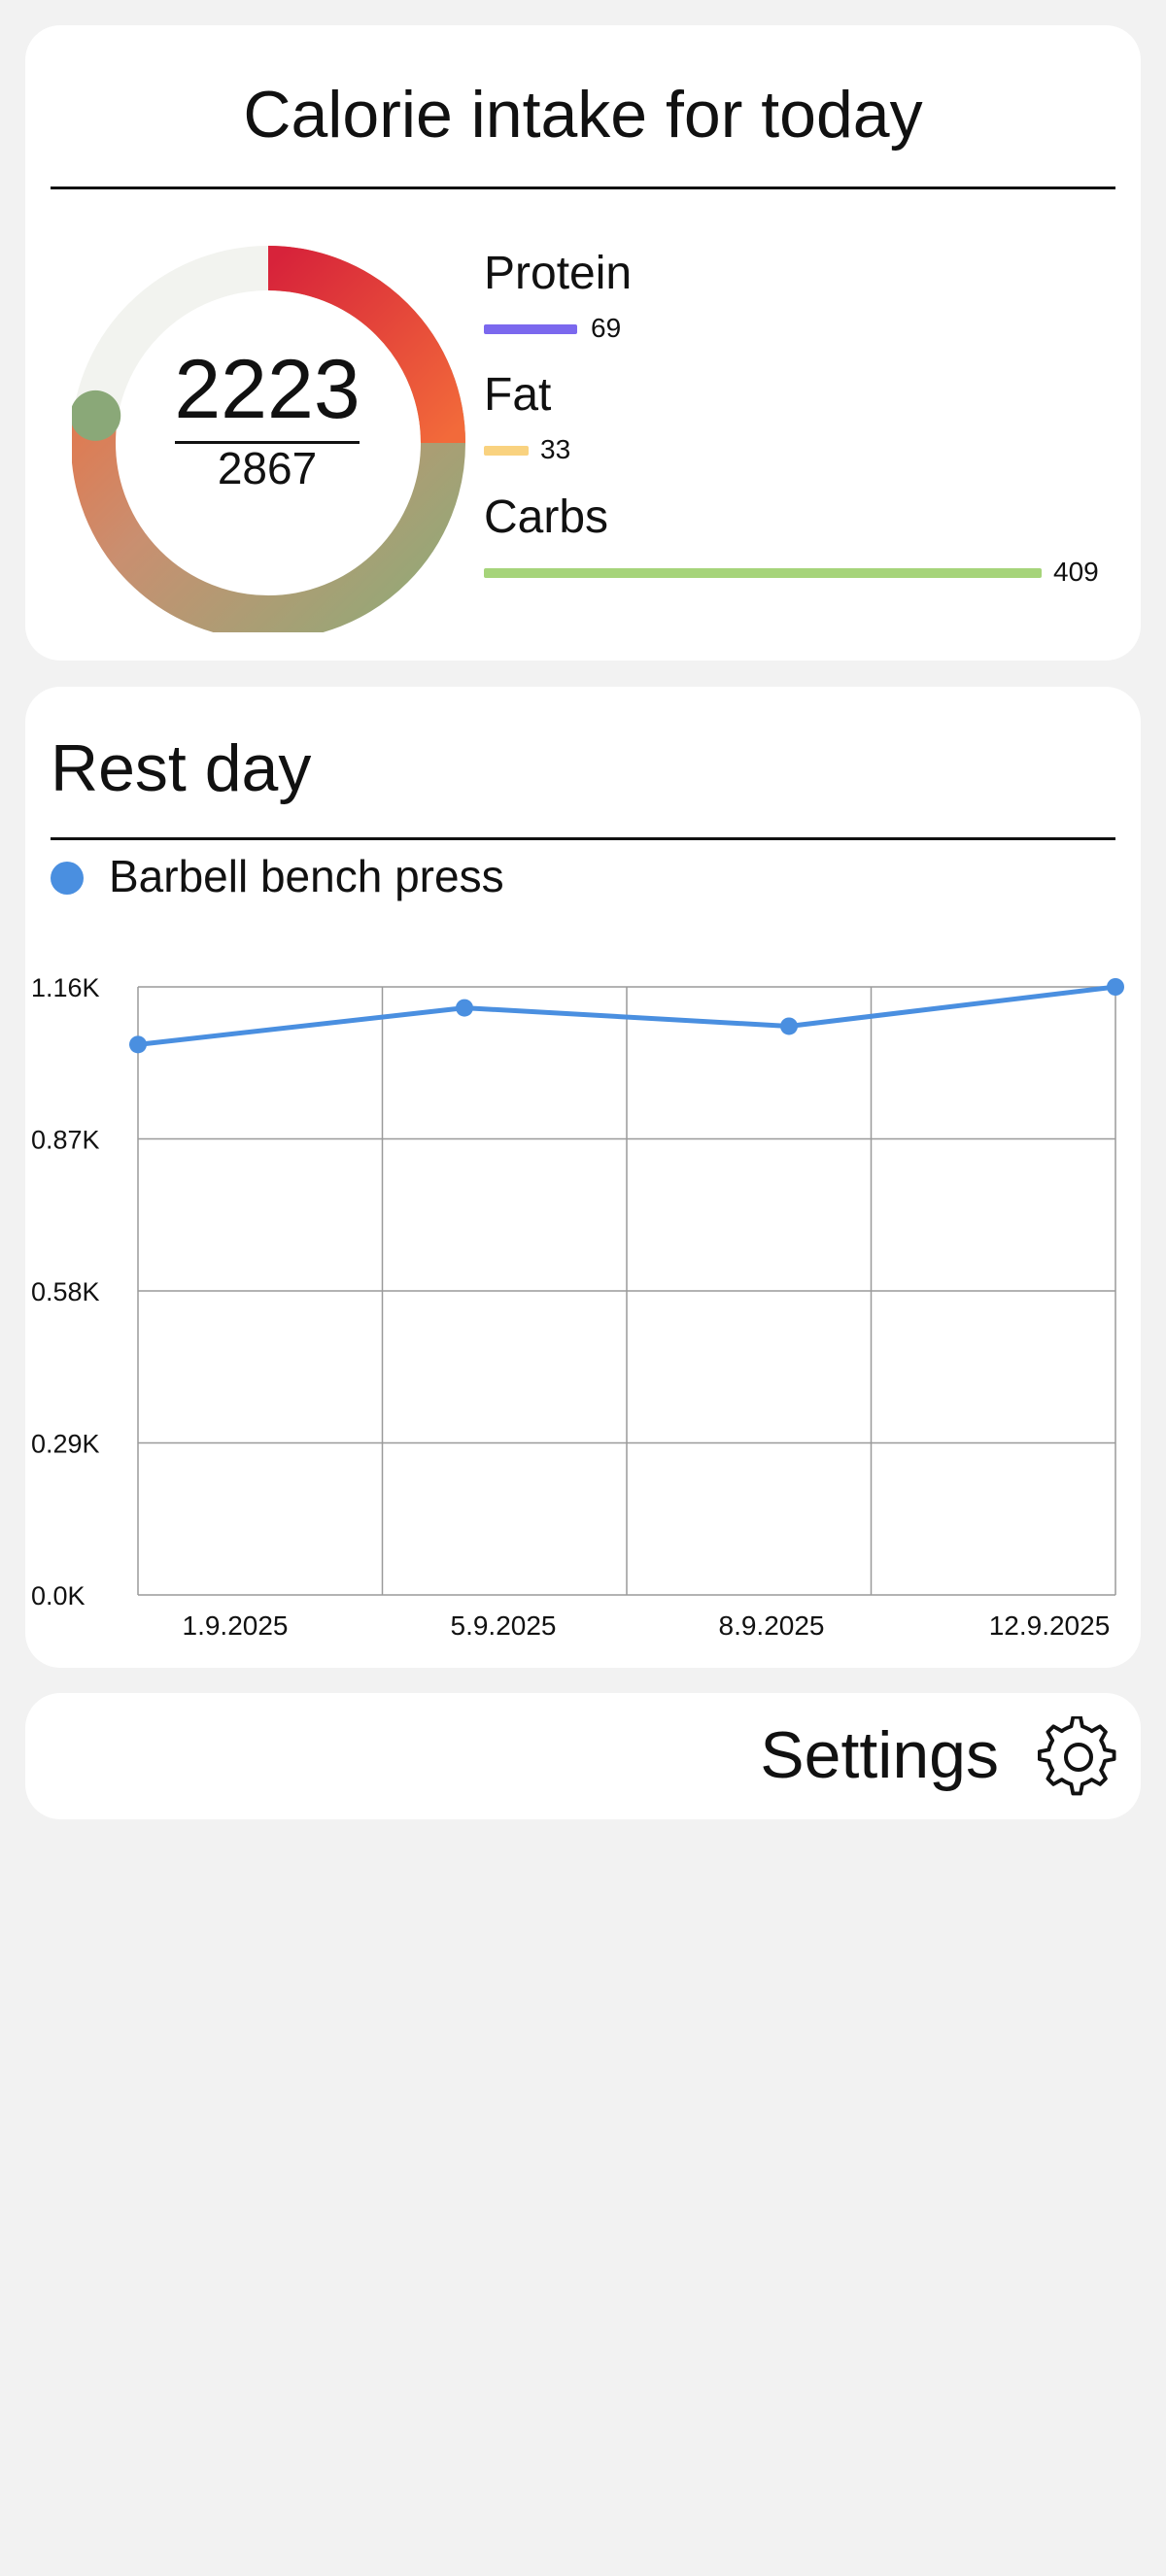  Describe the element at coordinates (763, 573) in the screenshot. I see `macro-carbs-bar` at that location.